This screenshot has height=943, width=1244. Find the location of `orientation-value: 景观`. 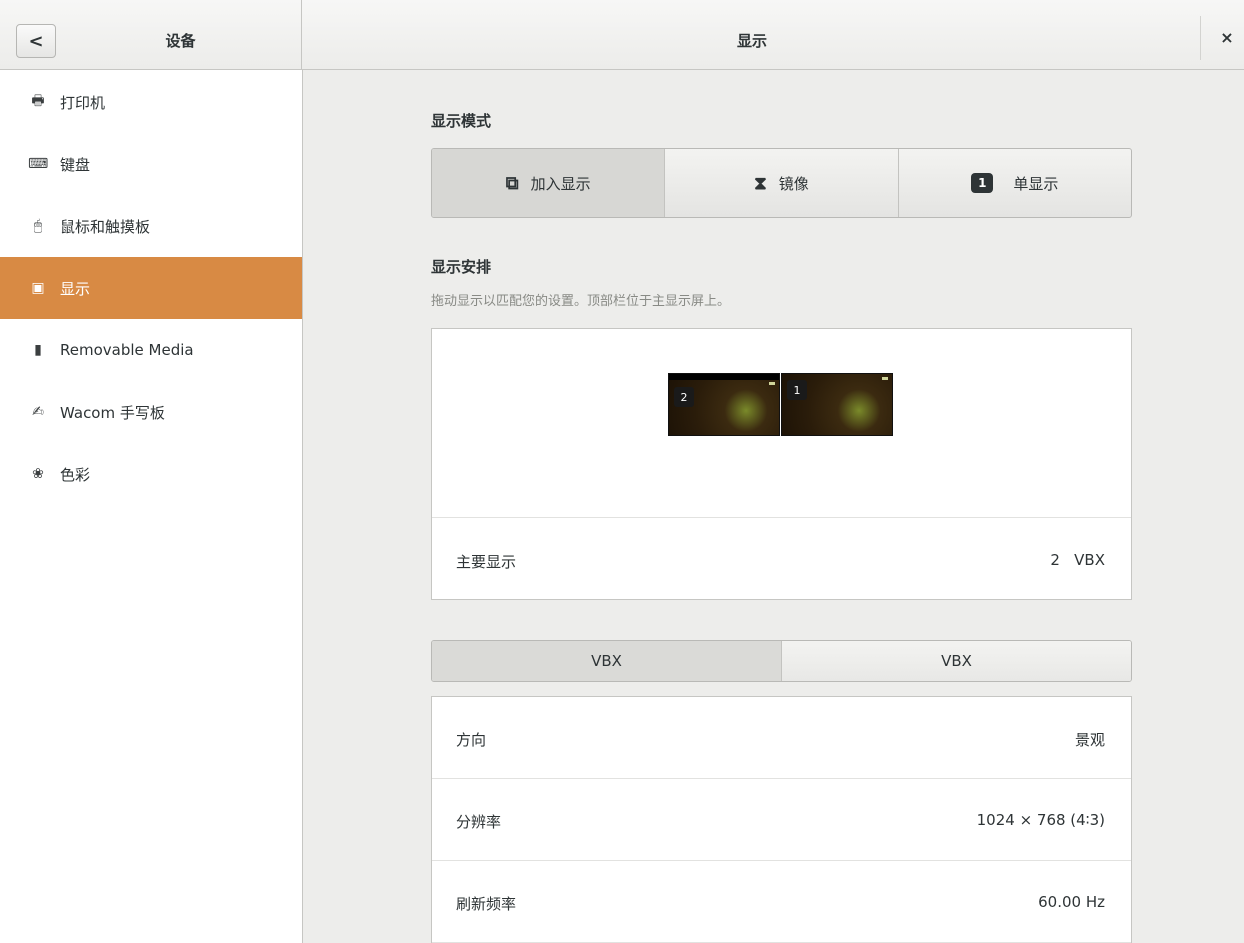

orientation-value: 景观 is located at coordinates (1089, 740).